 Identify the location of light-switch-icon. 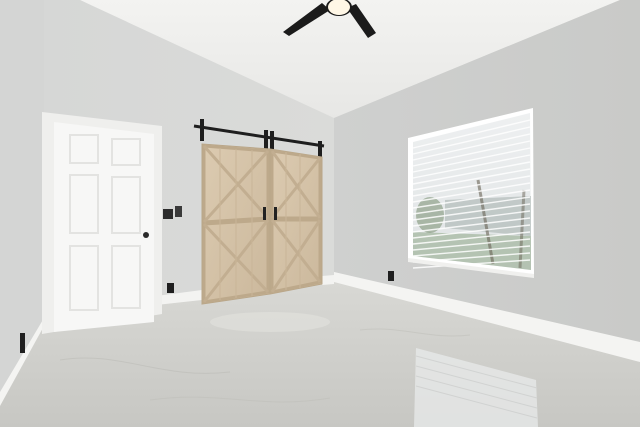
(168, 214).